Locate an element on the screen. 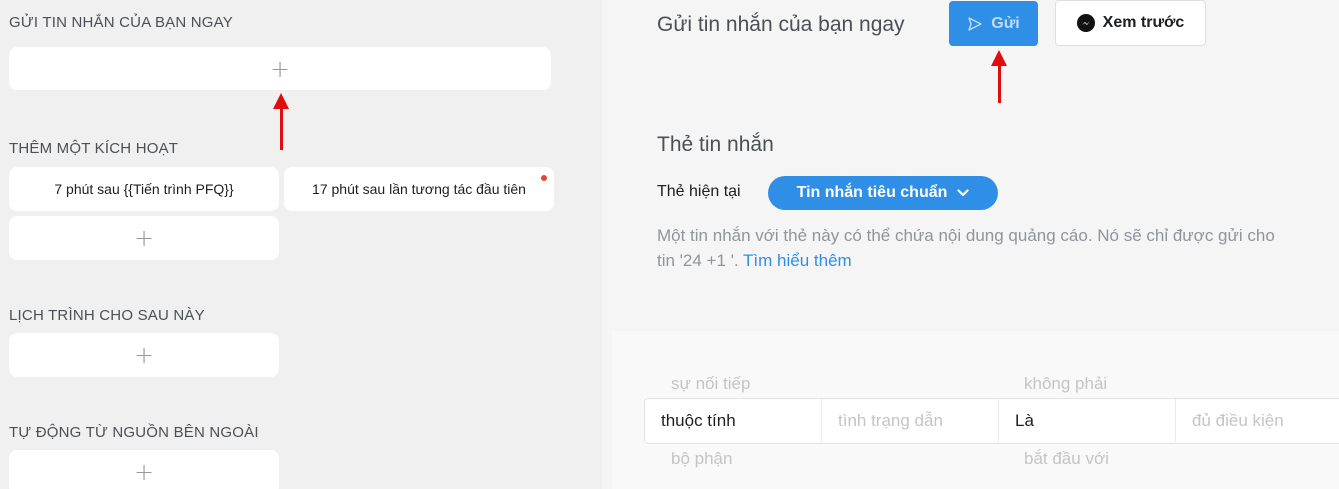  trigger-label: 7 phút sau {{Tiến trình PFQ}} is located at coordinates (144, 189).